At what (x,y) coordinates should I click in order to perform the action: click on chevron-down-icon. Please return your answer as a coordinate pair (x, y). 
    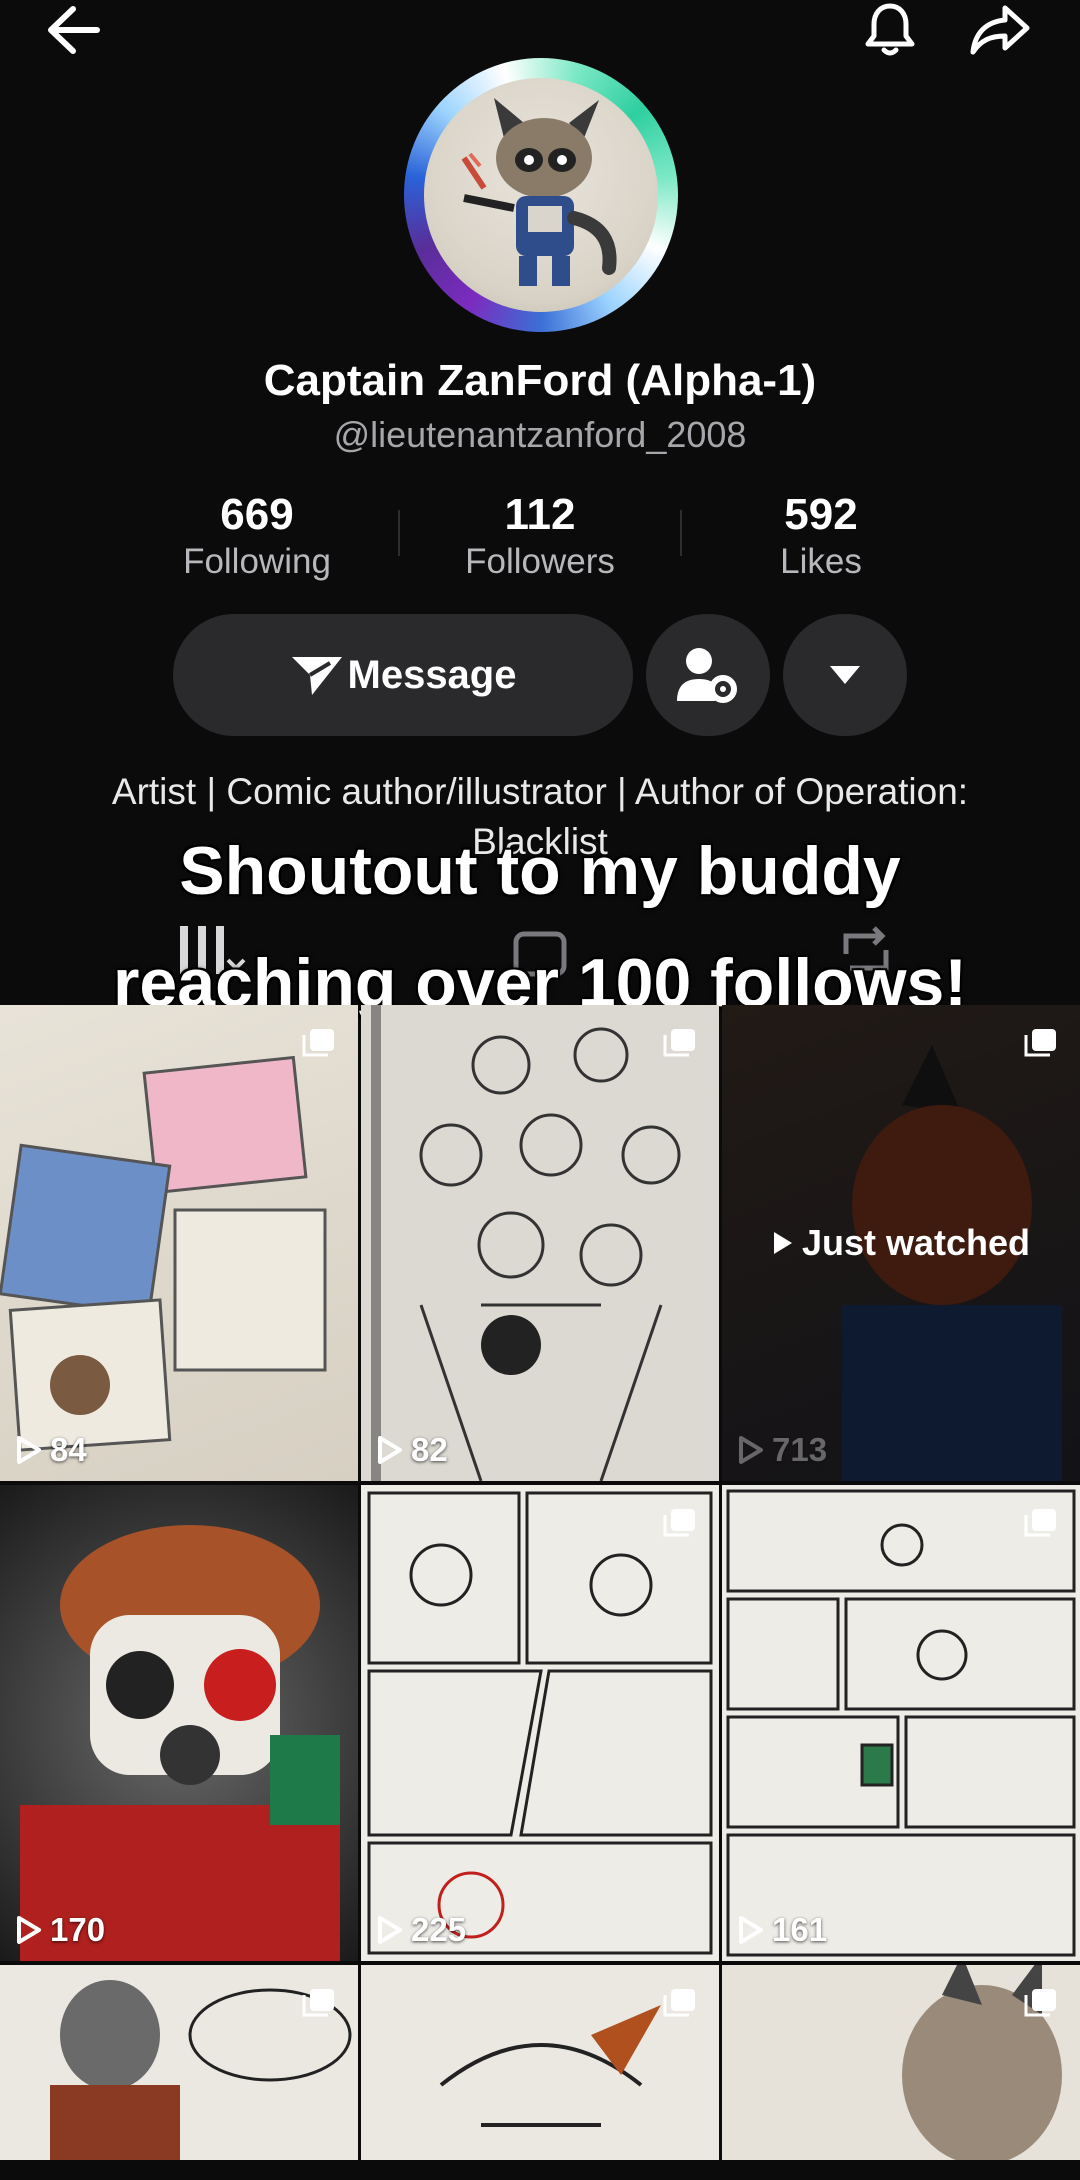
    Looking at the image, I should click on (845, 675).